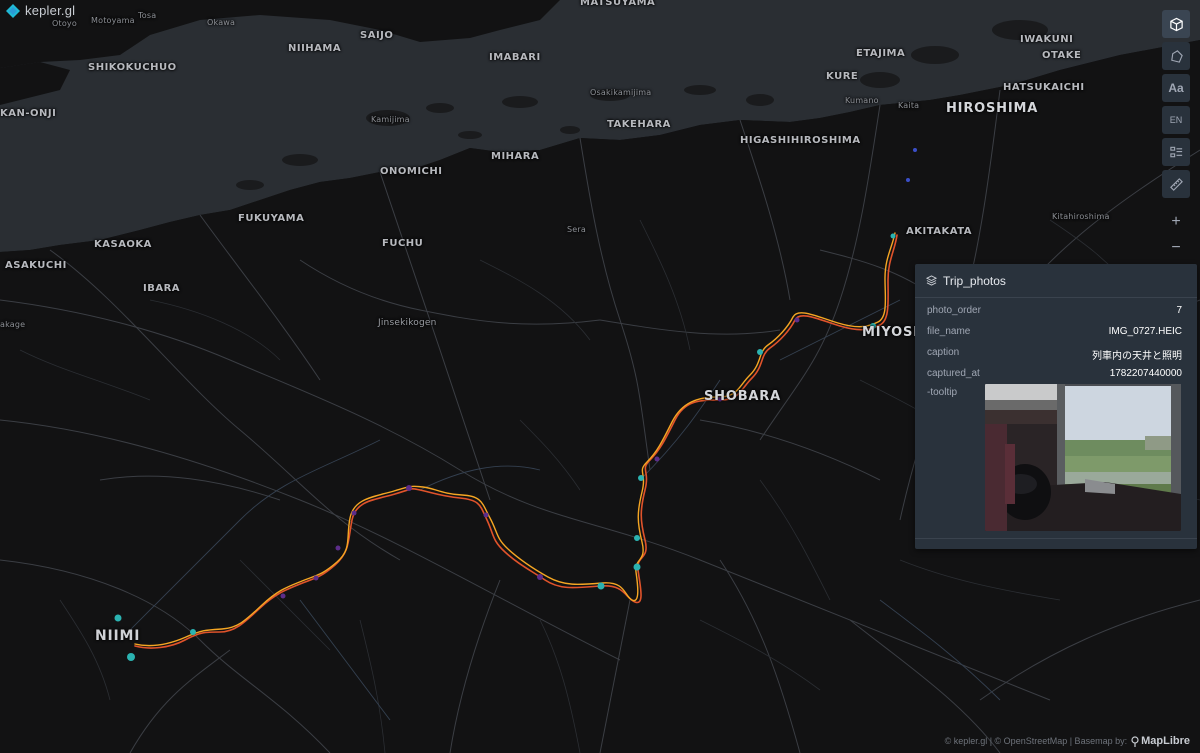 The image size is (1200, 753). What do you see at coordinates (1062, 55) in the screenshot?
I see `place-label: OTAKE` at bounding box center [1062, 55].